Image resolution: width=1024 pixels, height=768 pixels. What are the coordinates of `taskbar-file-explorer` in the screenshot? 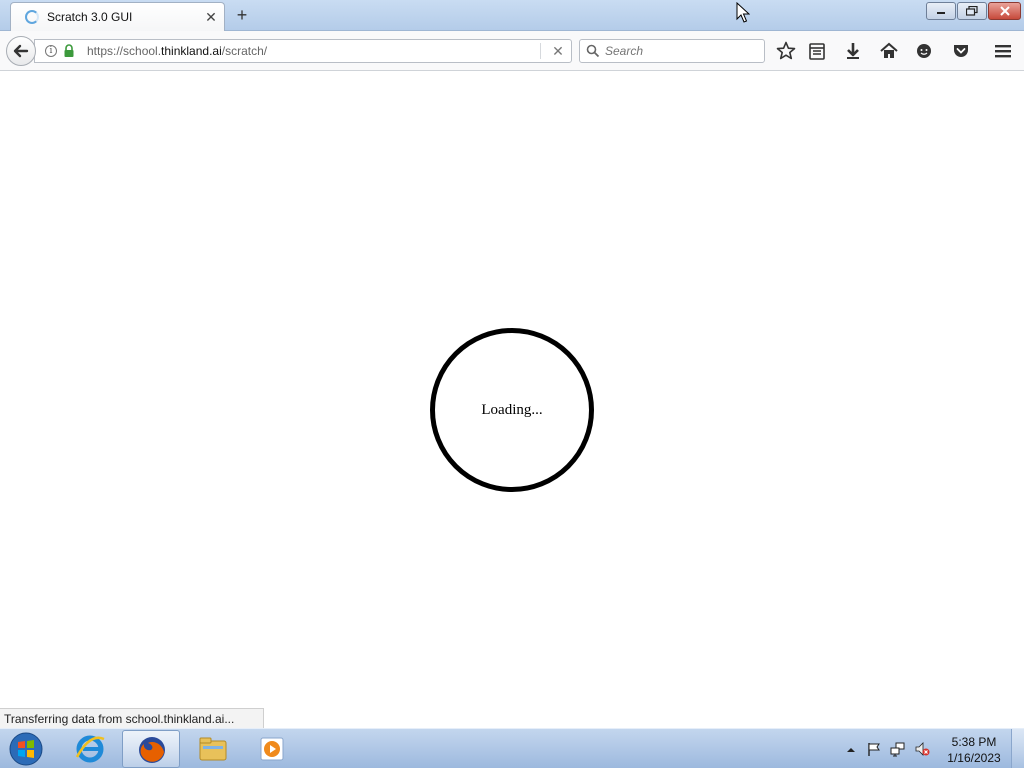 It's located at (213, 749).